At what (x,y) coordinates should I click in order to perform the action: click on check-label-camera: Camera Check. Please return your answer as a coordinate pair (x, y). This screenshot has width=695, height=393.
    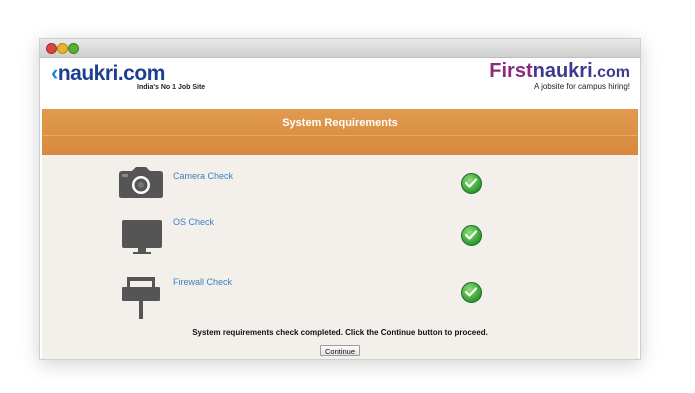
    Looking at the image, I should click on (203, 176).